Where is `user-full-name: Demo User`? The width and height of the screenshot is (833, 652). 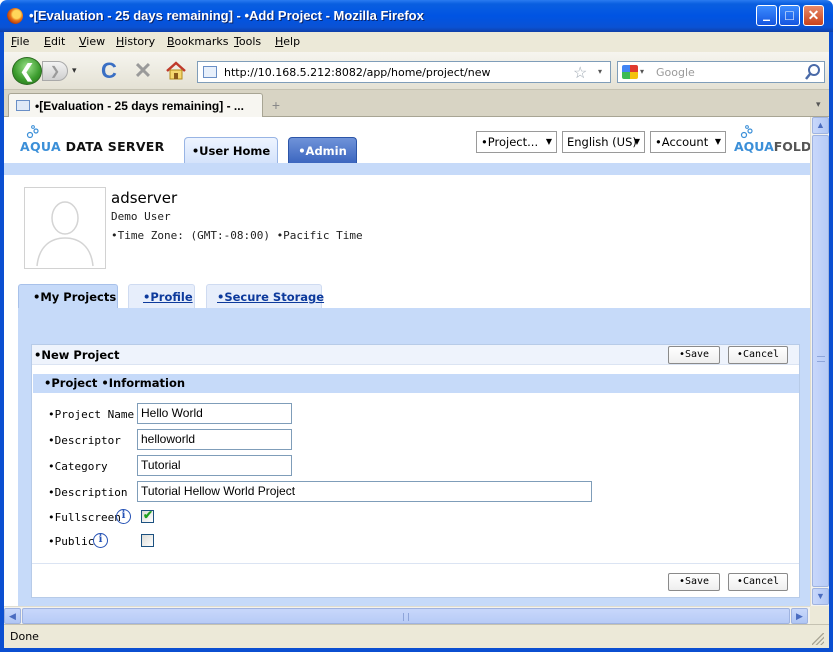
user-full-name: Demo User is located at coordinates (141, 216).